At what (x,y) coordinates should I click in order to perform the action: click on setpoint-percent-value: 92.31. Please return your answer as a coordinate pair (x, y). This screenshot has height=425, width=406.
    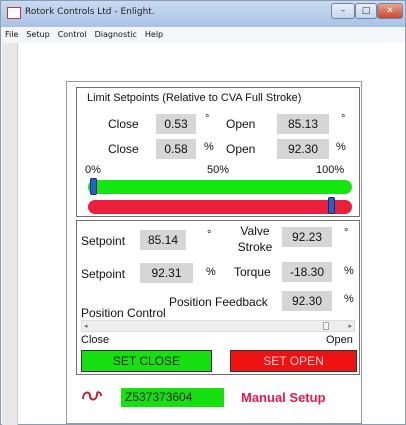
    Looking at the image, I should click on (166, 273).